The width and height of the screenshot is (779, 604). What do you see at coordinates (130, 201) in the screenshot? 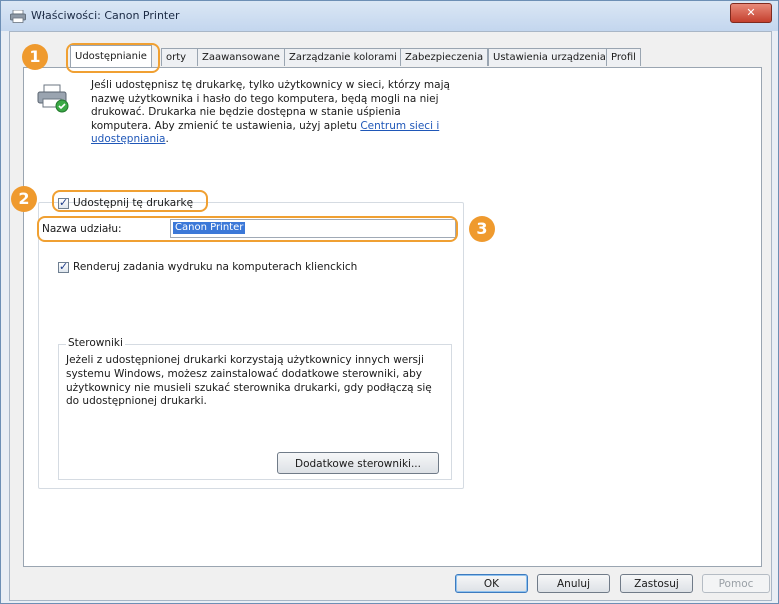
I see `highlight-share-checkbox` at bounding box center [130, 201].